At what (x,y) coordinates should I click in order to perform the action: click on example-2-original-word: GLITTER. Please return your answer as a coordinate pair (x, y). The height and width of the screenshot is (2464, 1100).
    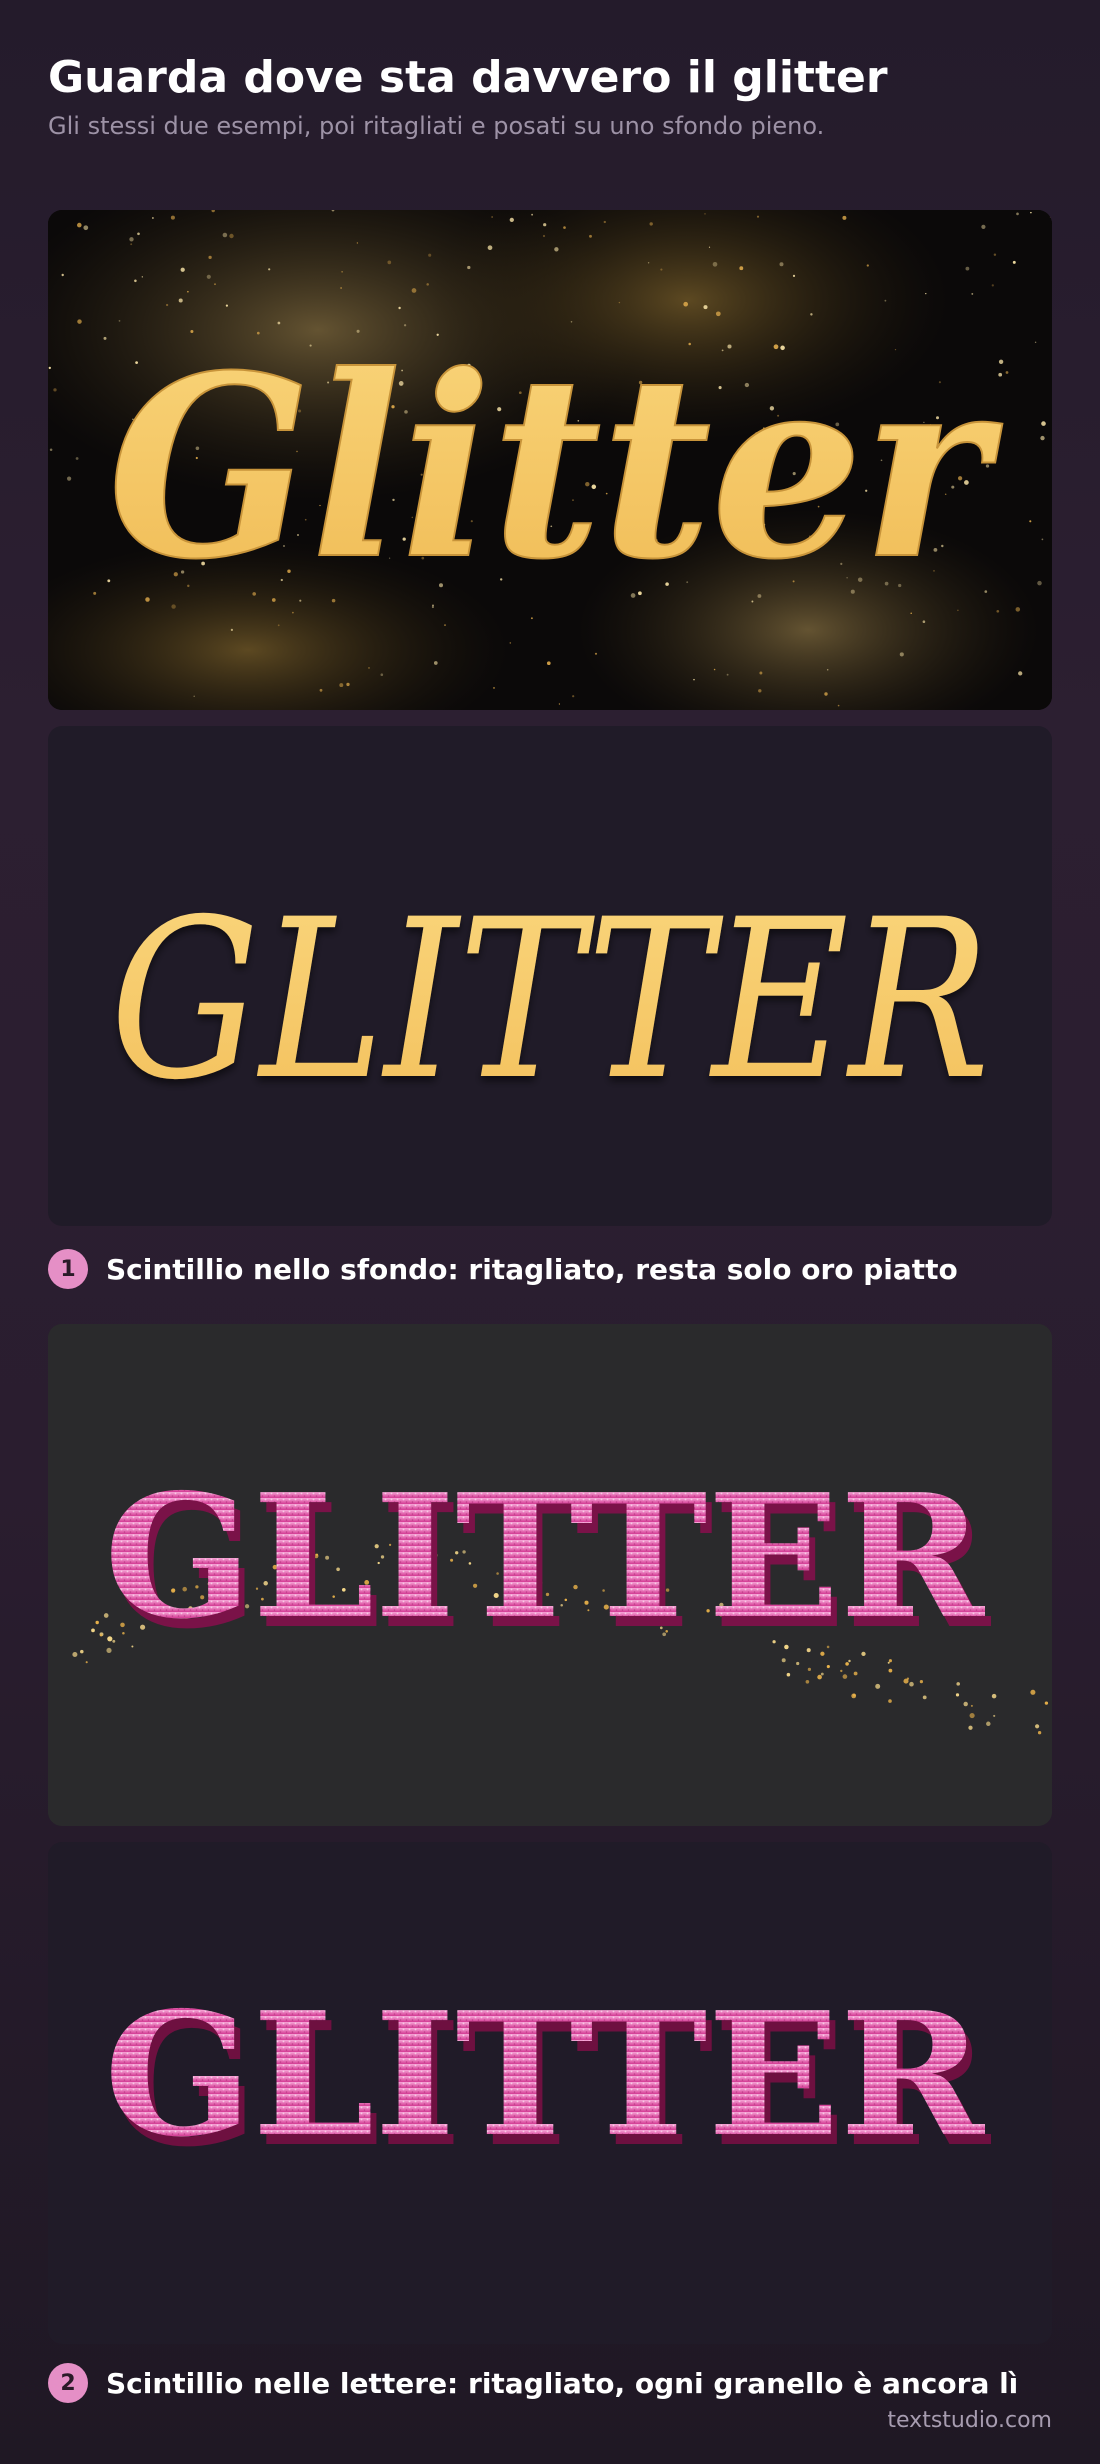
    Looking at the image, I should click on (545, 1557).